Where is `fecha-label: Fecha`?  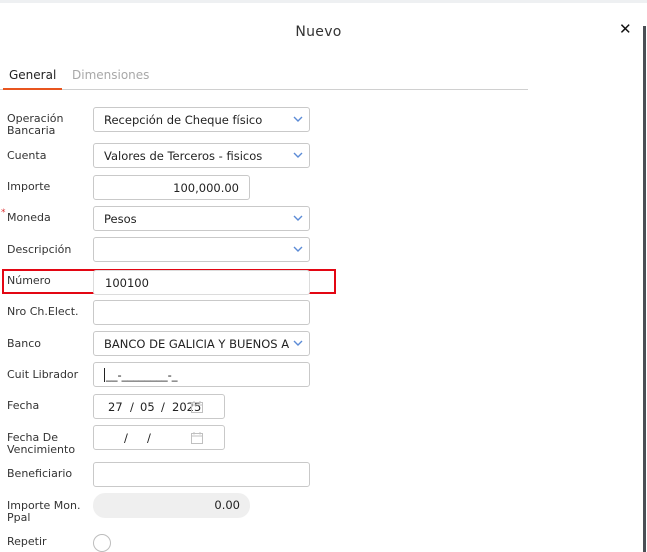
fecha-label: Fecha is located at coordinates (23, 405).